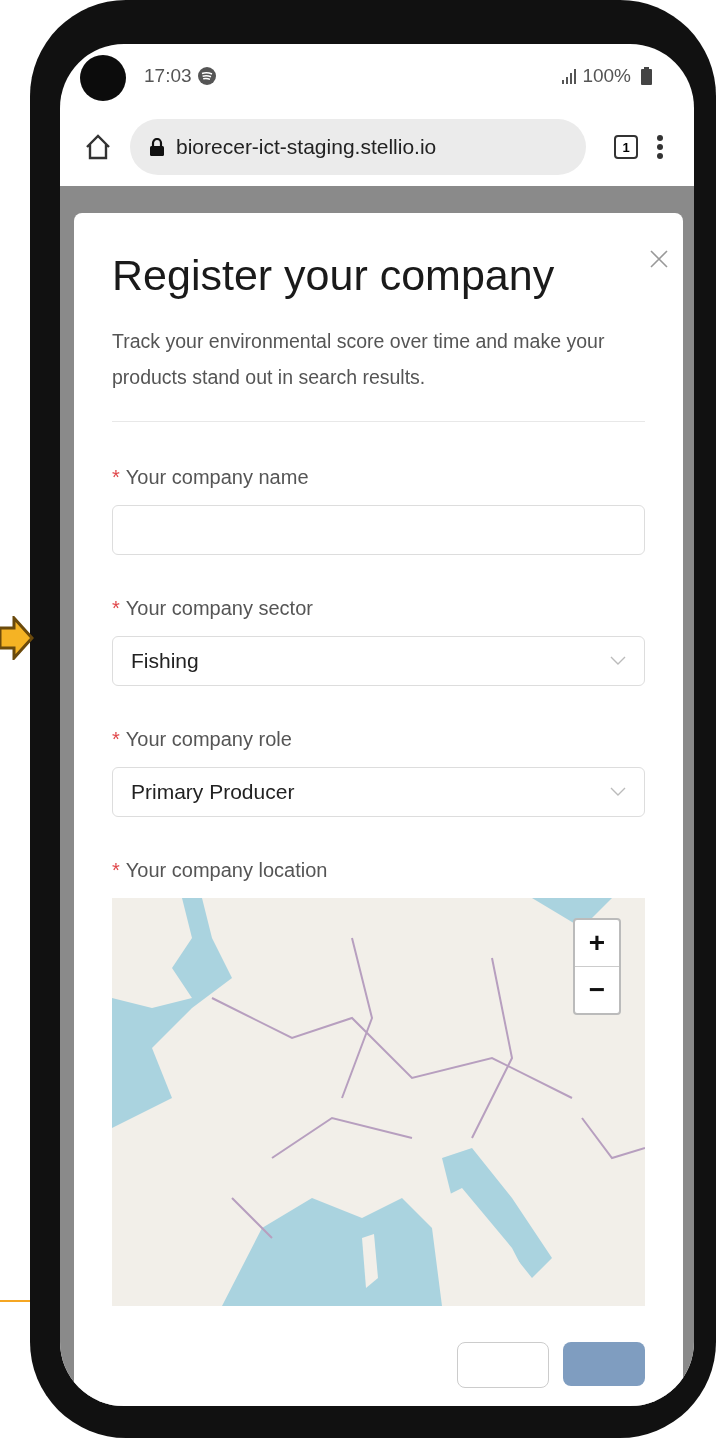 The image size is (718, 1440). What do you see at coordinates (168, 76) in the screenshot?
I see `status-time: 17:03` at bounding box center [168, 76].